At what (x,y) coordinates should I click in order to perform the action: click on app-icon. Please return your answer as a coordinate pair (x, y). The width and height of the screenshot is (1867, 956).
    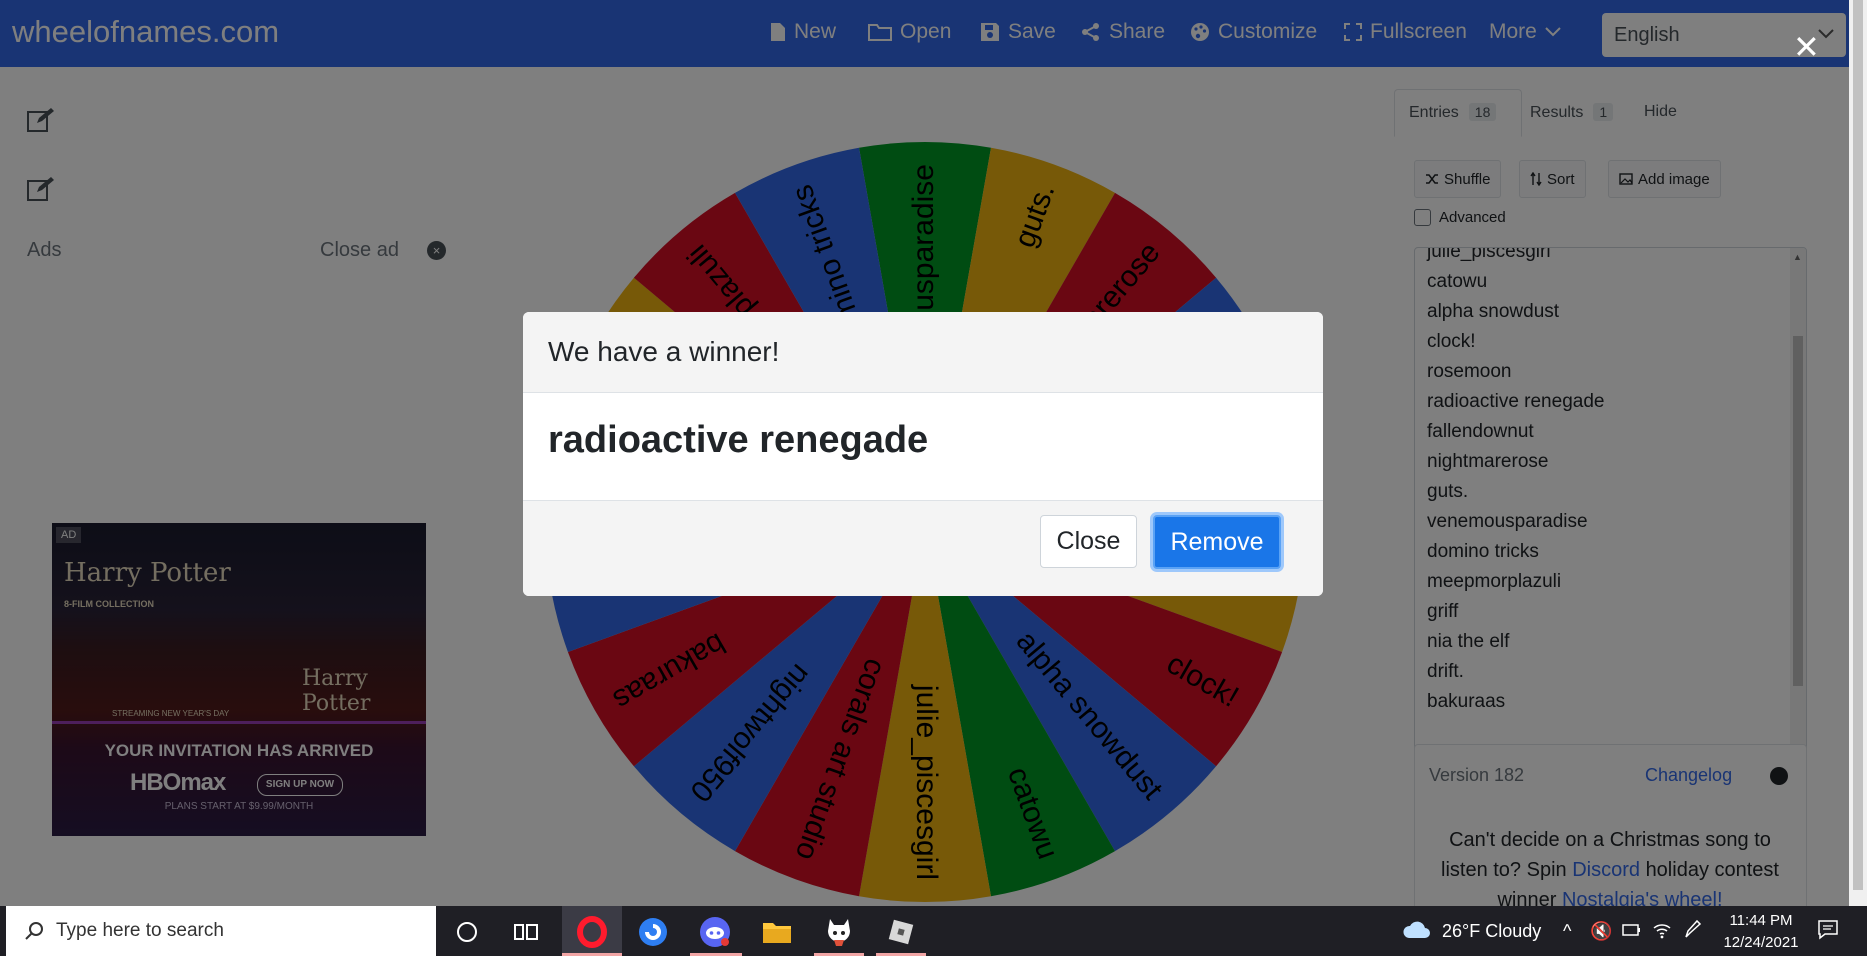
    Looking at the image, I should click on (653, 932).